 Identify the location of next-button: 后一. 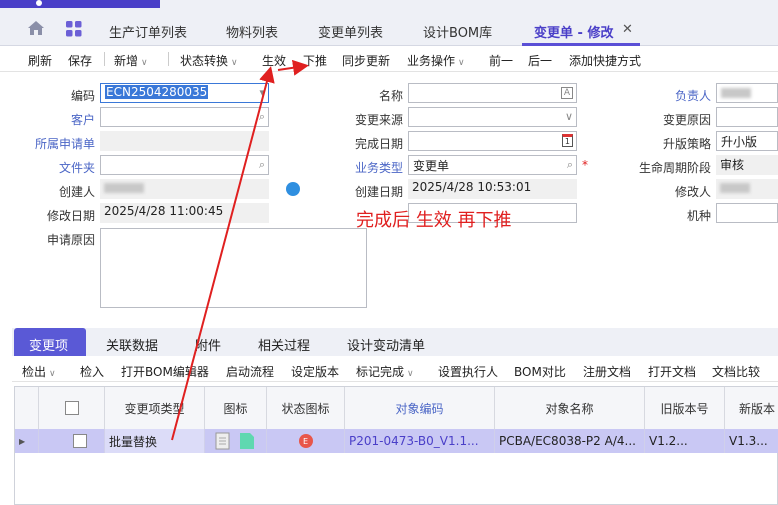
(540, 60).